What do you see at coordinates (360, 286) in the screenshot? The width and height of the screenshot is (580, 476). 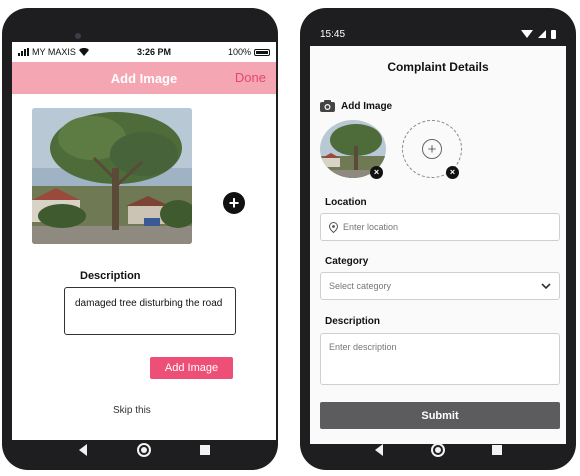 I see `category-placeholder: Select category` at bounding box center [360, 286].